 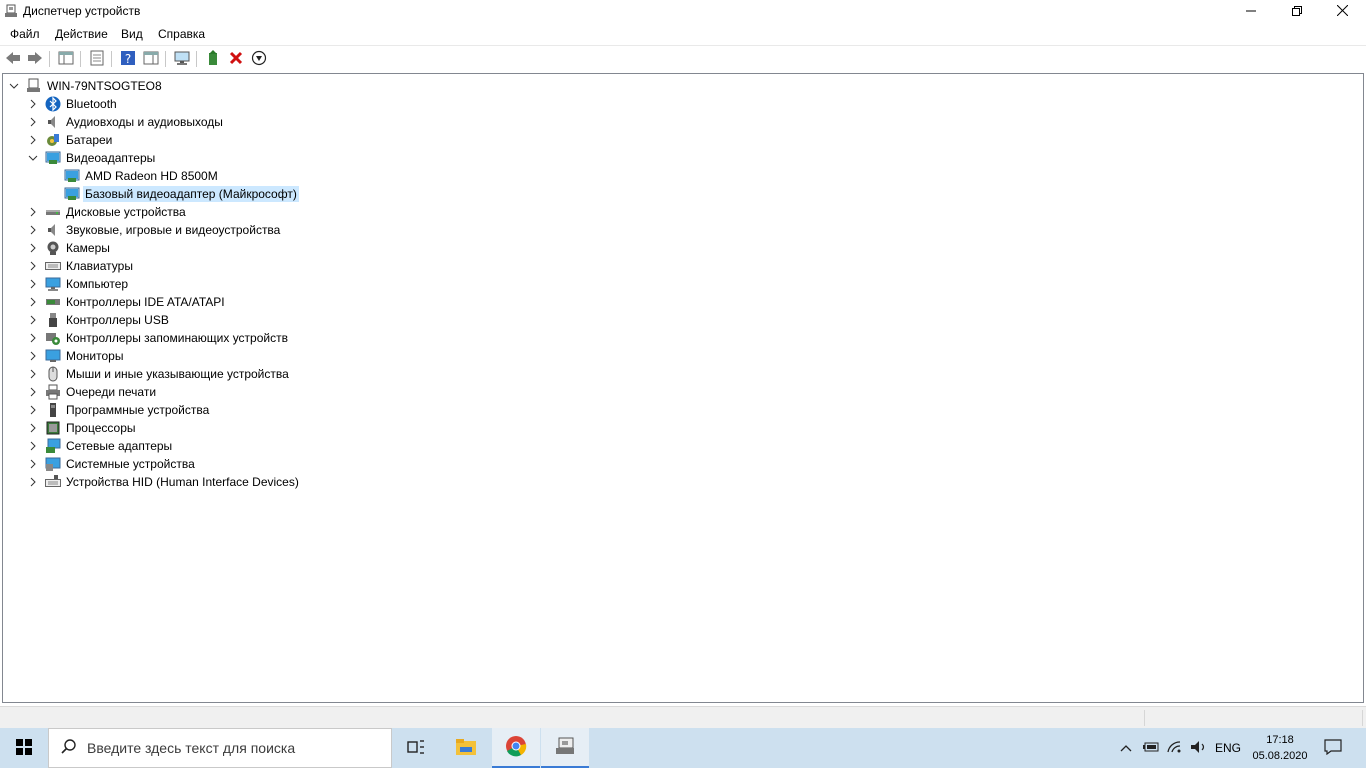 I want to click on task-view-button, so click(x=416, y=748).